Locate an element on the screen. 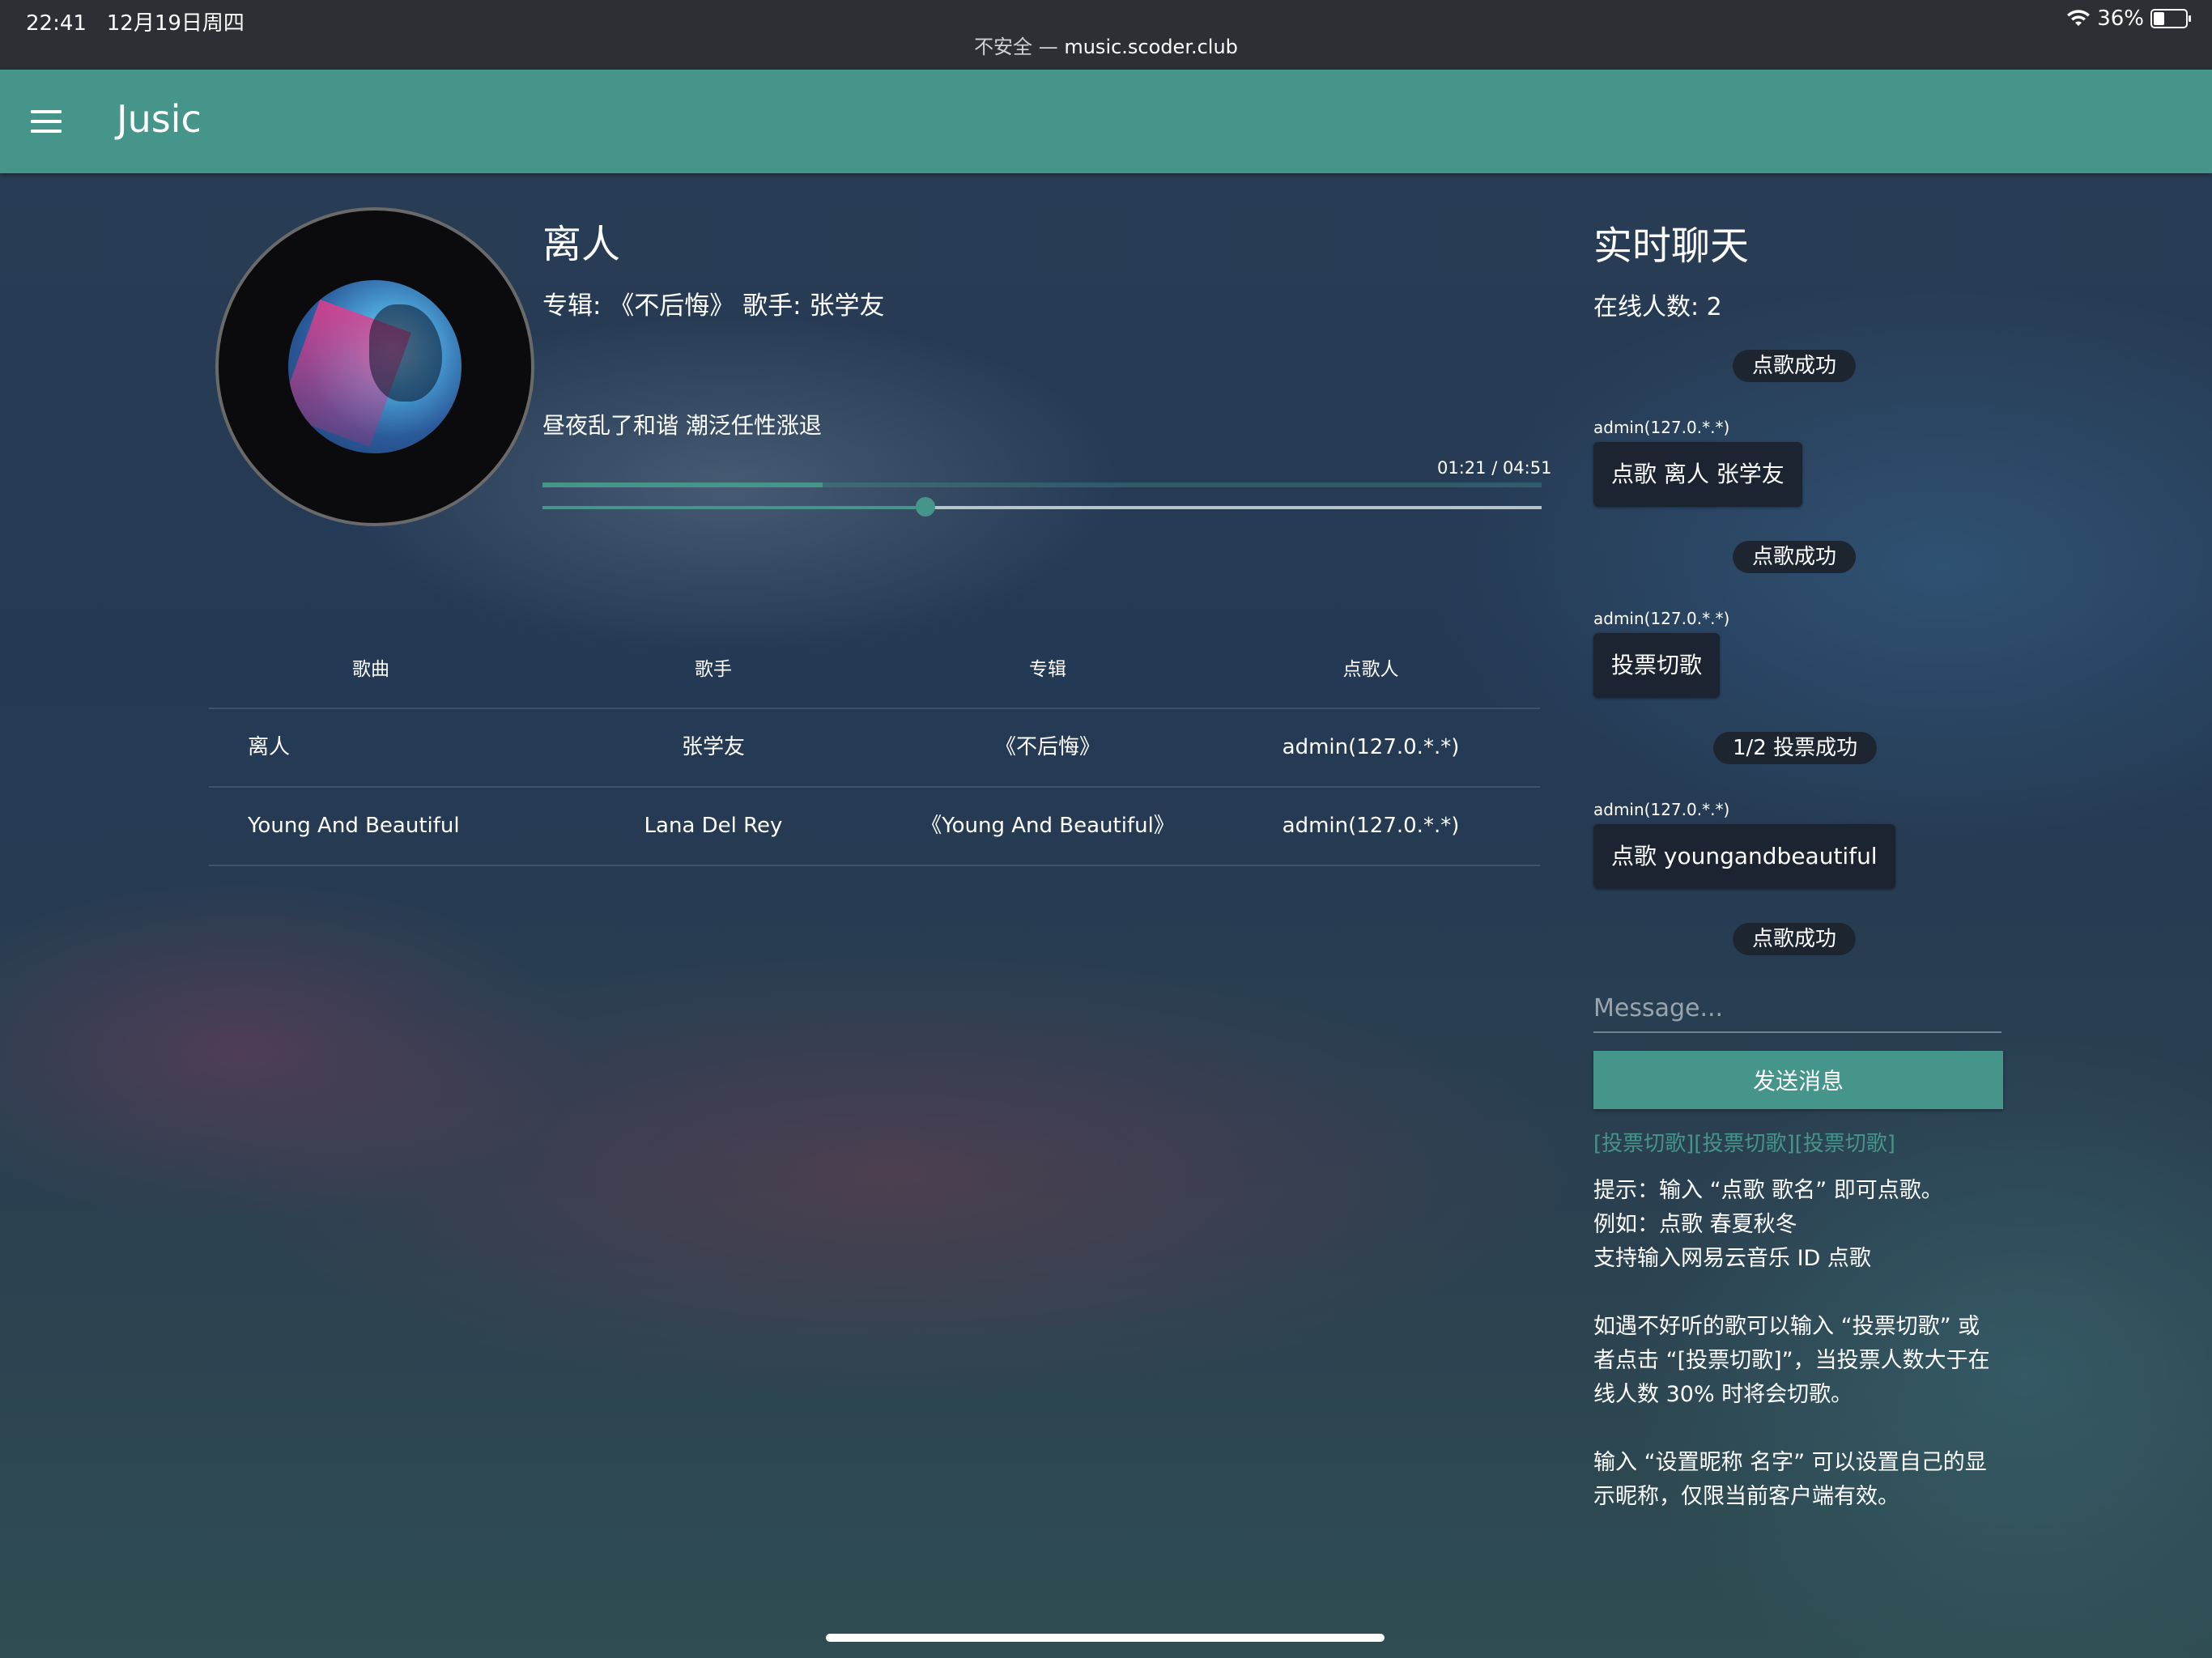  hint-paragraph-3: 输入 “设置昵称 名字” 可以设置自己的显 示昵称，仅限当前客户端有效。 is located at coordinates (1799, 1480).